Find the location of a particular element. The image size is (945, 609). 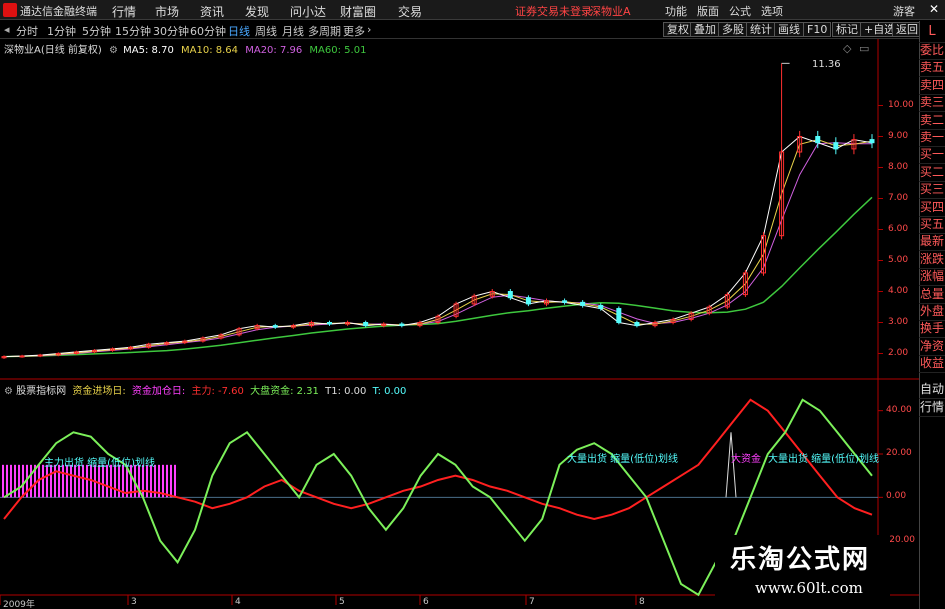

settings-icon: ⚙ is located at coordinates (113, 50).